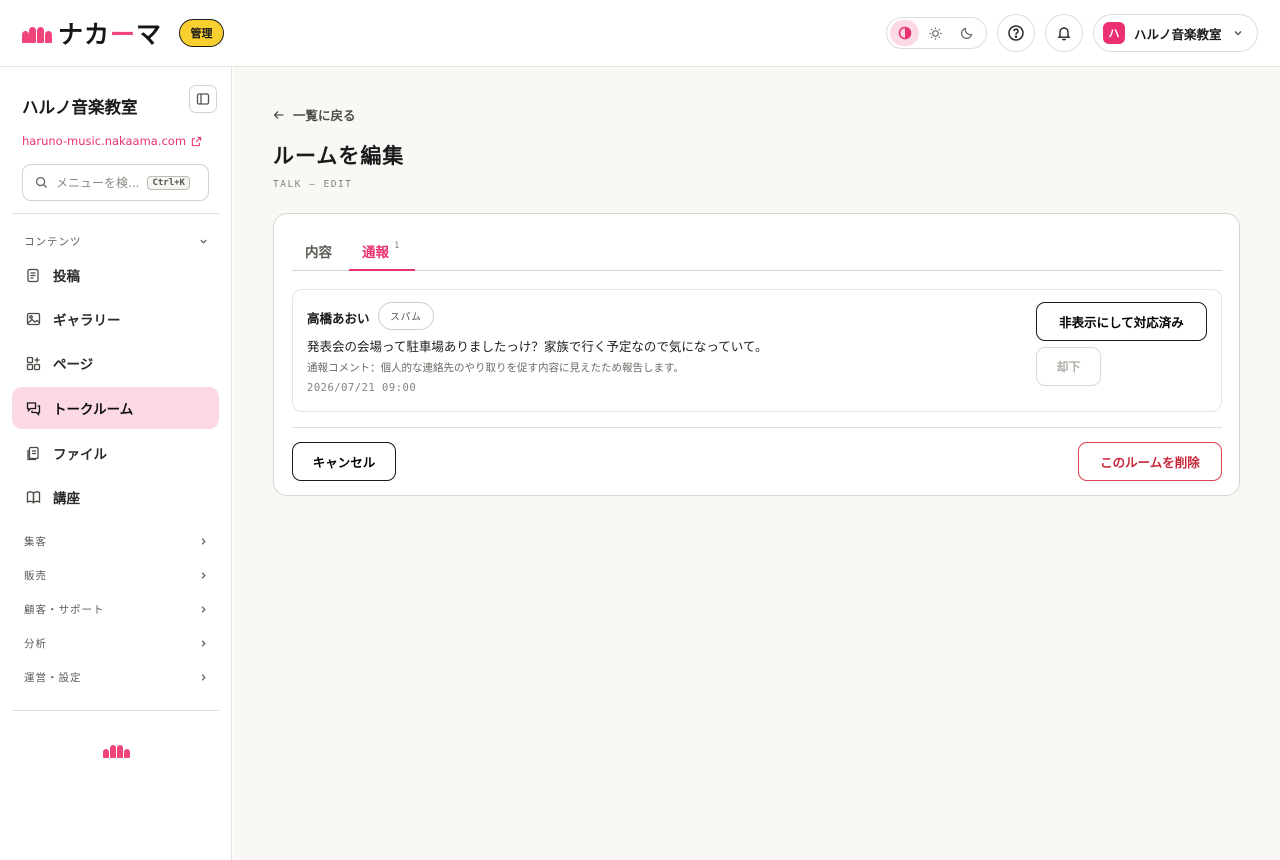  I want to click on tab-count-badge: 1, so click(397, 246).